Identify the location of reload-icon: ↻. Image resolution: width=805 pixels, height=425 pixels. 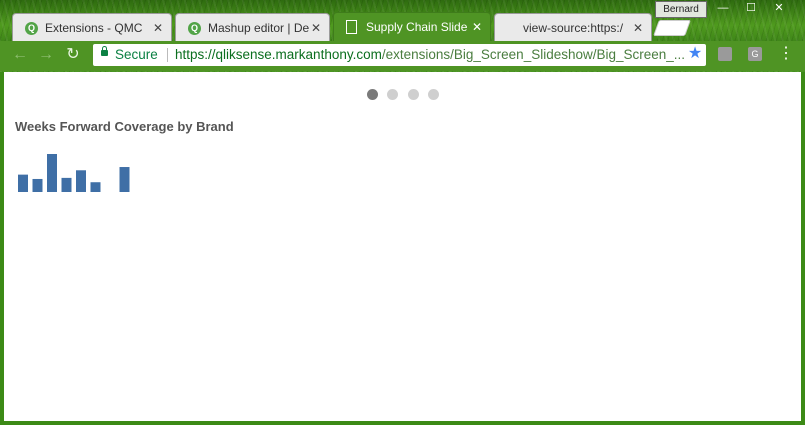
(73, 55).